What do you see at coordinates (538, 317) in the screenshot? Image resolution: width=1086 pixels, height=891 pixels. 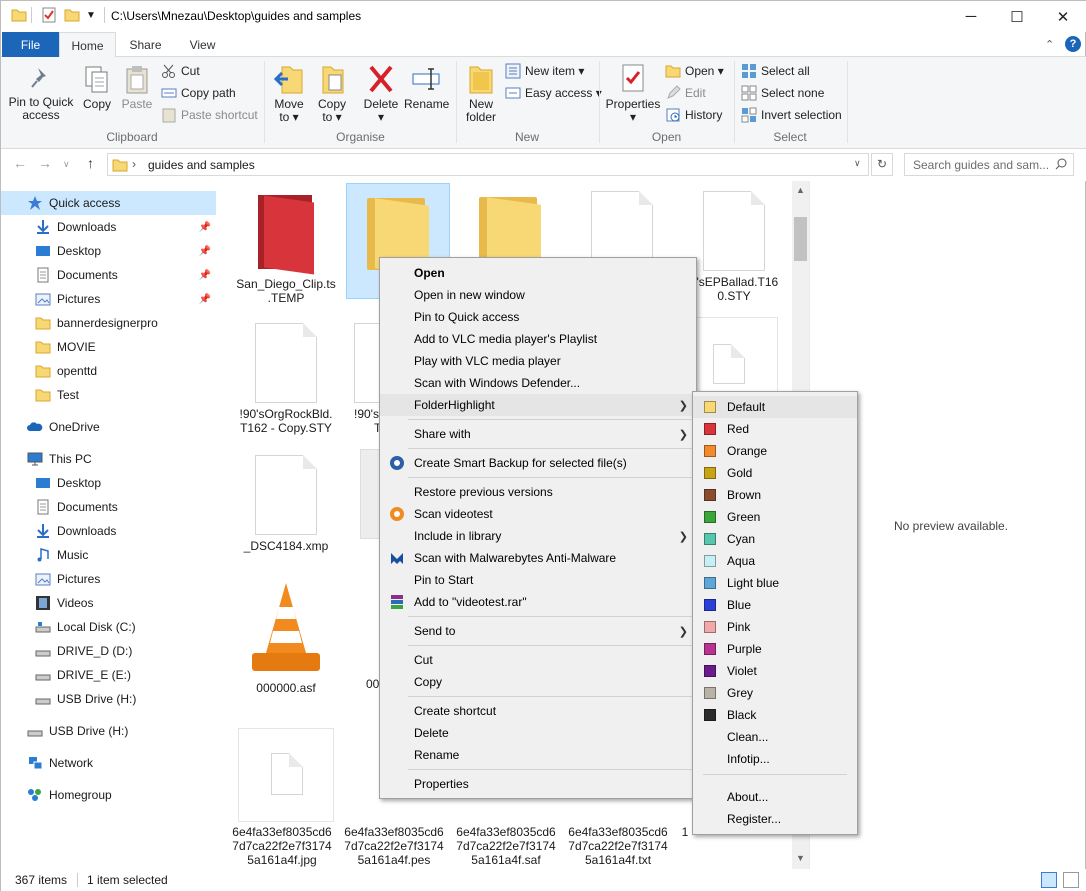 I see `menu-item-pin-quick-access: Pin to Quick access` at bounding box center [538, 317].